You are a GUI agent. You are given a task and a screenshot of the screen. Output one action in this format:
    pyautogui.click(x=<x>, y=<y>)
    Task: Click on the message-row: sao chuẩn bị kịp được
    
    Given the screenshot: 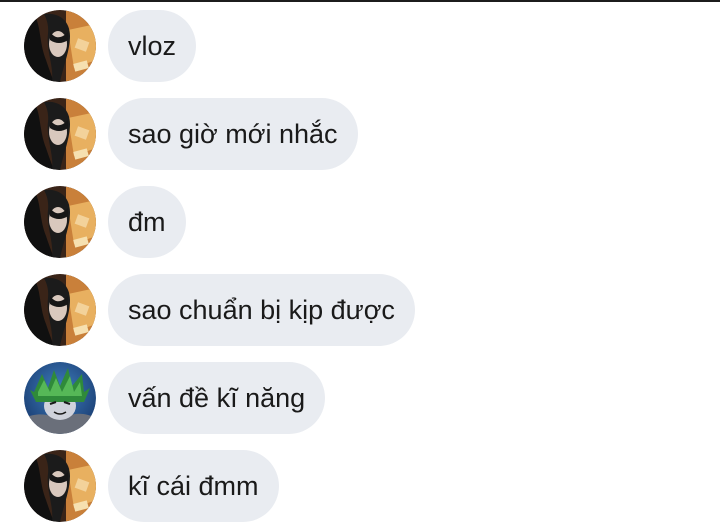 What is the action you would take?
    pyautogui.click(x=219, y=310)
    